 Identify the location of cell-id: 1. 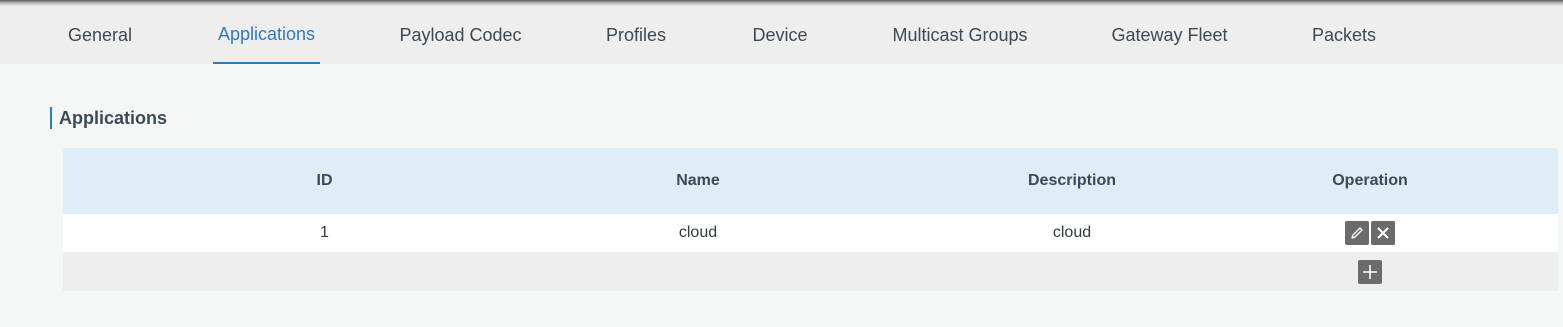
(324, 232).